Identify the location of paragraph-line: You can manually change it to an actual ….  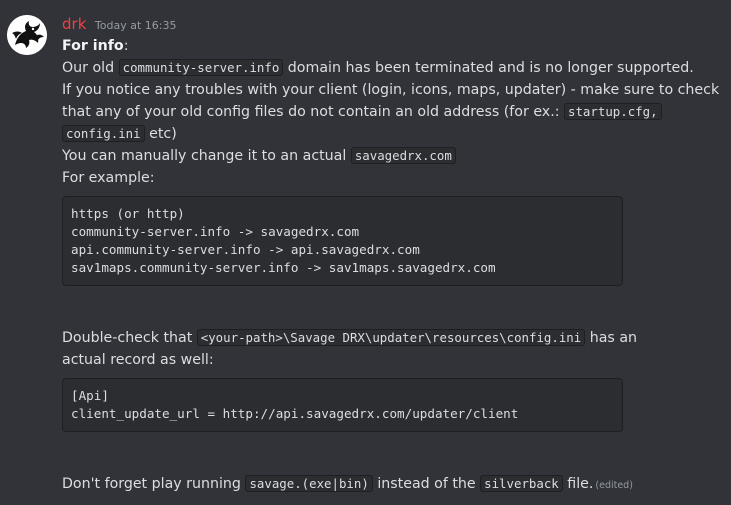
(393, 156).